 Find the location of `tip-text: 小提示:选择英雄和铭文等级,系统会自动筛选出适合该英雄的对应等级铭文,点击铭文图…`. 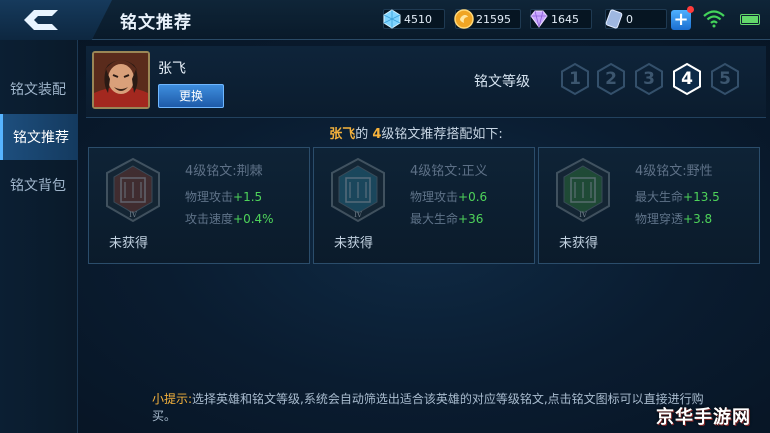

tip-text: 小提示:选择英雄和铭文等级,系统会自动筛选出适合该英雄的对应等级铭文,点击铭文图… is located at coordinates (432, 408).